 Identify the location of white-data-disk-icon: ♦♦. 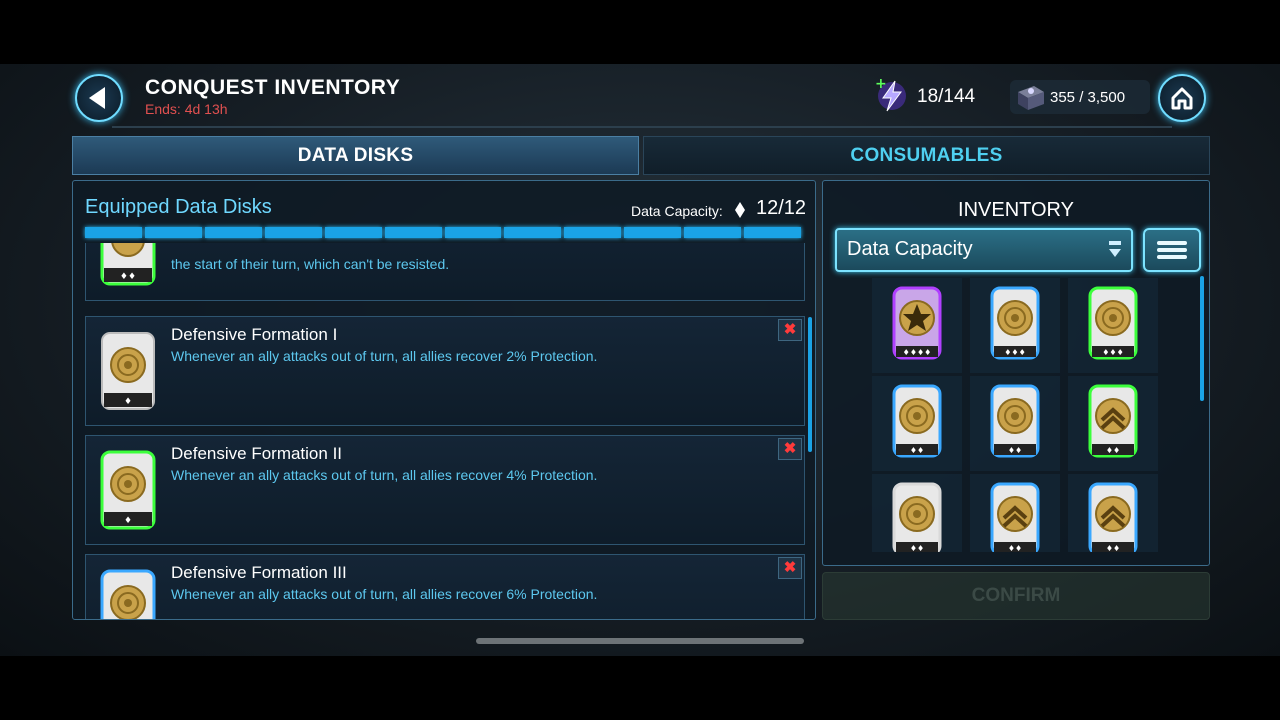
(917, 517).